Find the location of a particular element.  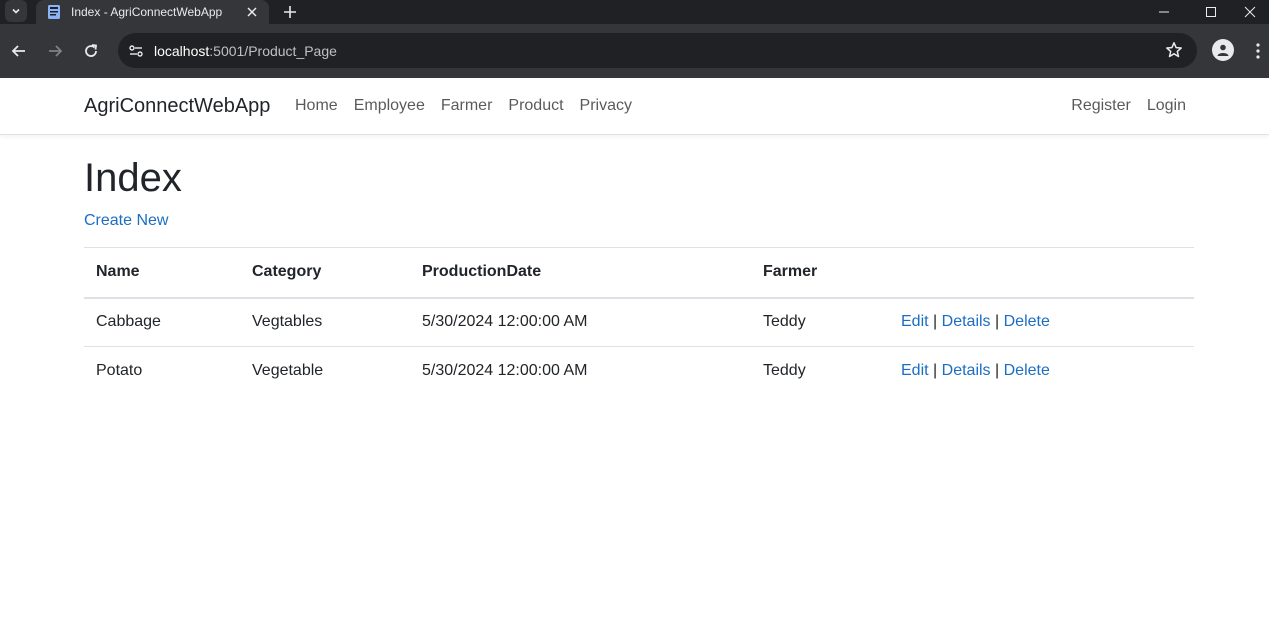

tab-title: Index - AgriConnectWebApp is located at coordinates (147, 12).